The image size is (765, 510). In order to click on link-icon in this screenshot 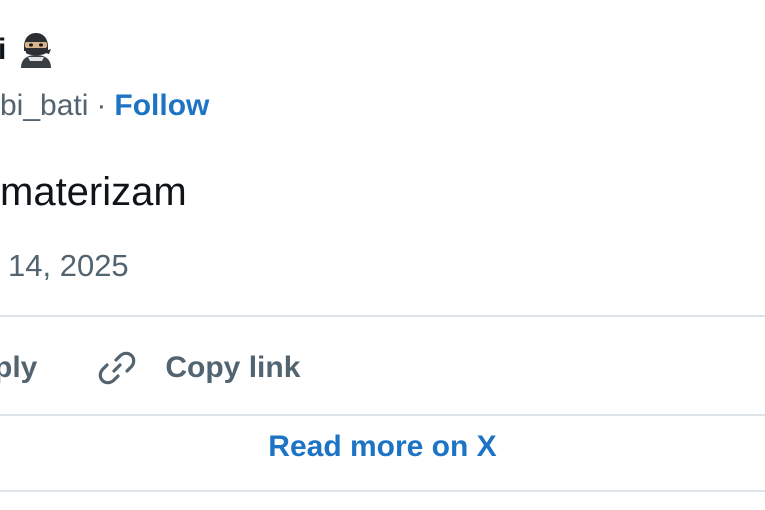, I will do `click(117, 368)`.